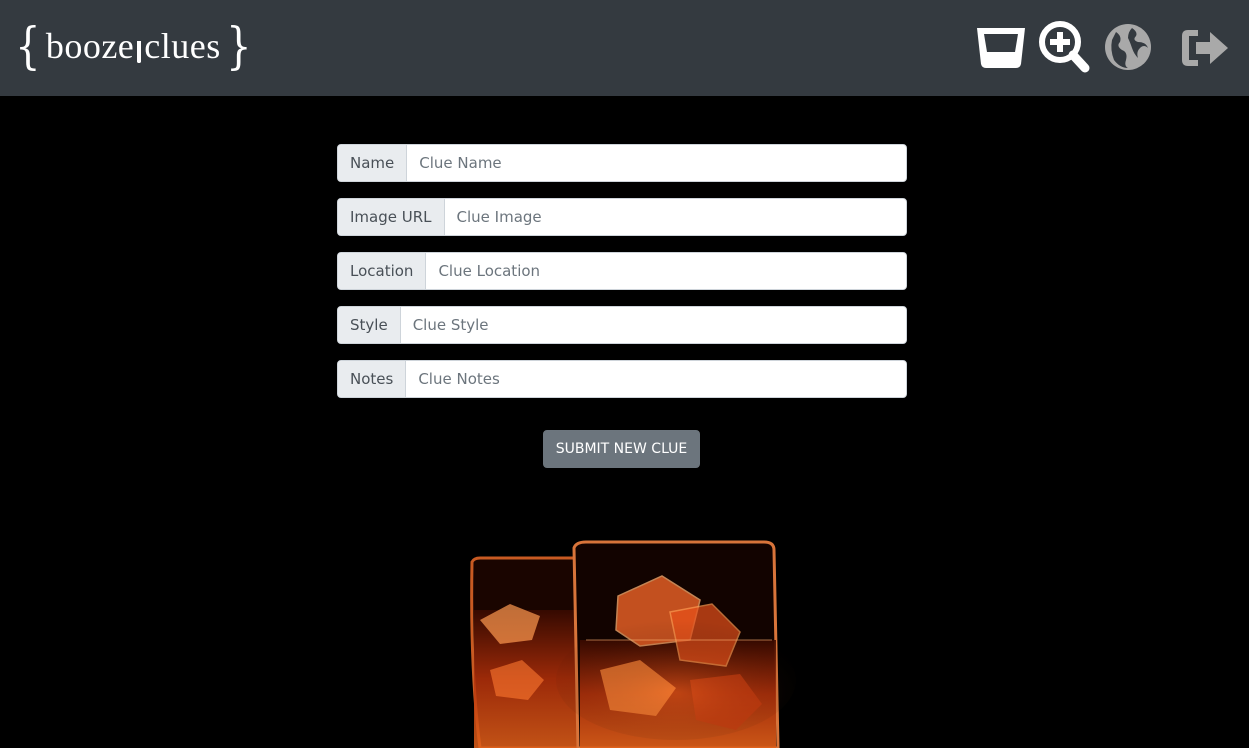 The image size is (1249, 748). I want to click on clue-location-input, so click(666, 271).